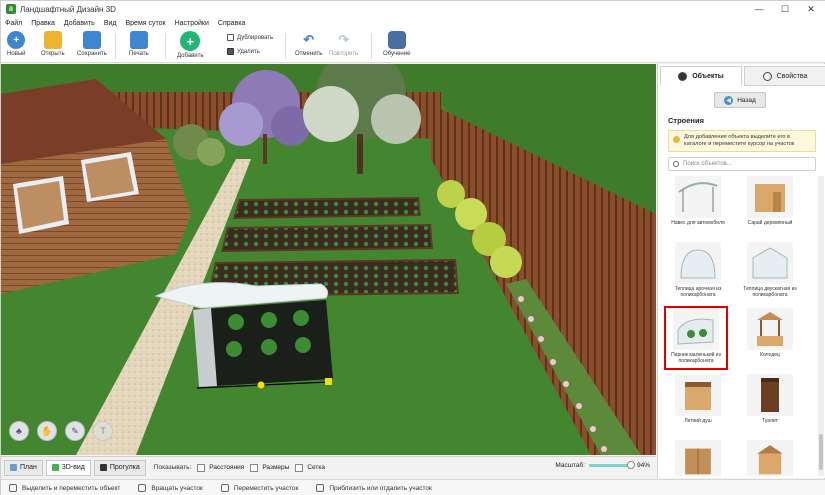  I want to click on catalog-item-arched-greenhouse: Теплица арочная из поликарбоната, so click(698, 274).